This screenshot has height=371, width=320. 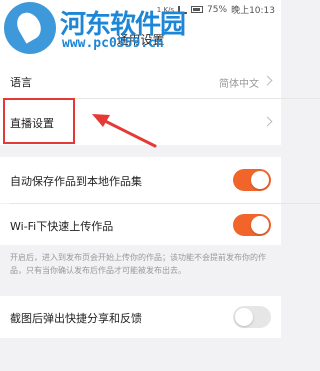 I want to click on wifi-upload-toggle, so click(x=252, y=225).